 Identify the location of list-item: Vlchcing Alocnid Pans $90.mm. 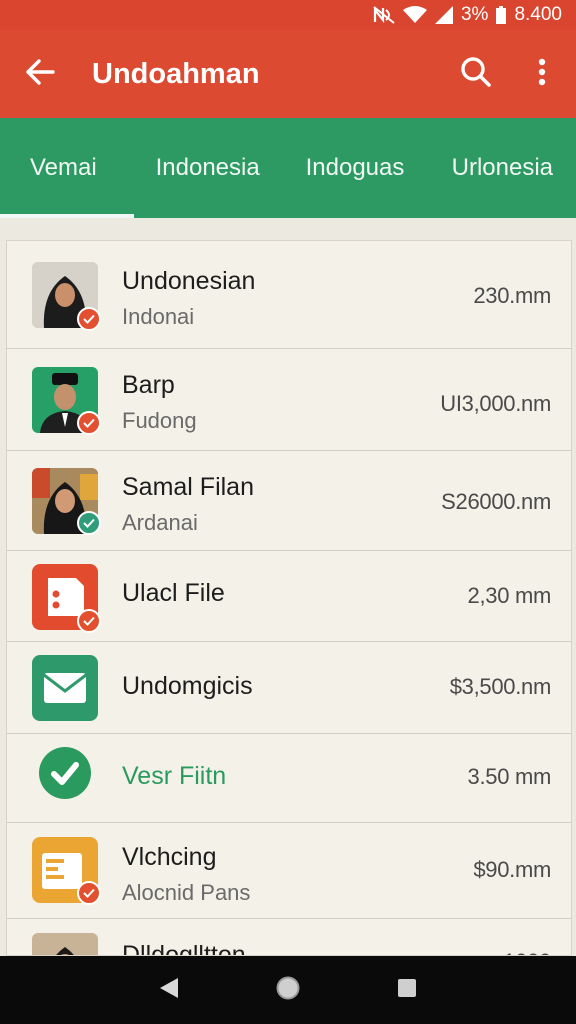
(289, 871).